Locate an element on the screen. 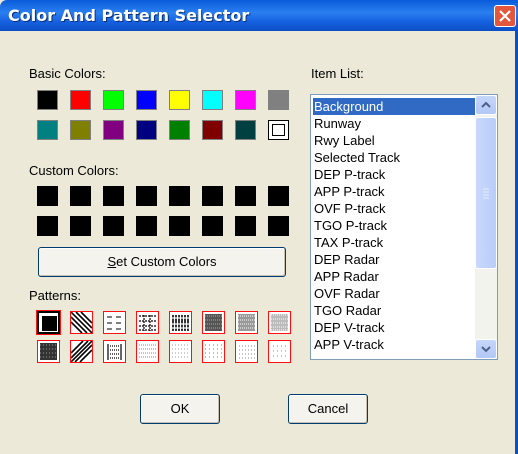 The image size is (518, 454). scroll-down-button is located at coordinates (486, 349).